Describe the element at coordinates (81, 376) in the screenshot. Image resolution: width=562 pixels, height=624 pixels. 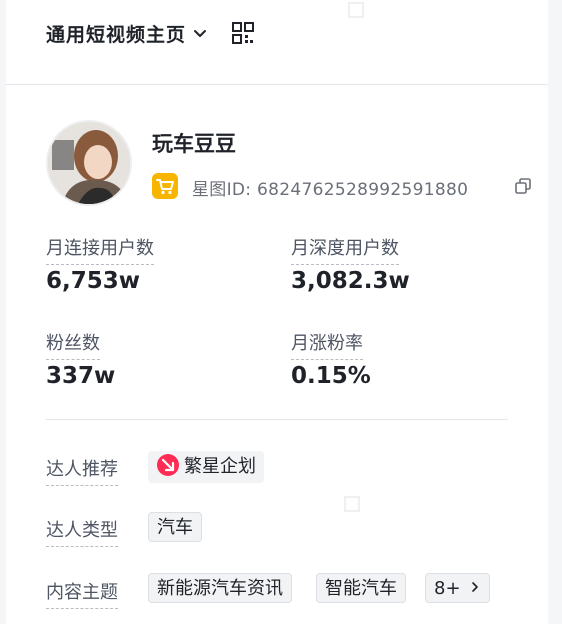
I see `stat-value-followers: 337w` at that location.